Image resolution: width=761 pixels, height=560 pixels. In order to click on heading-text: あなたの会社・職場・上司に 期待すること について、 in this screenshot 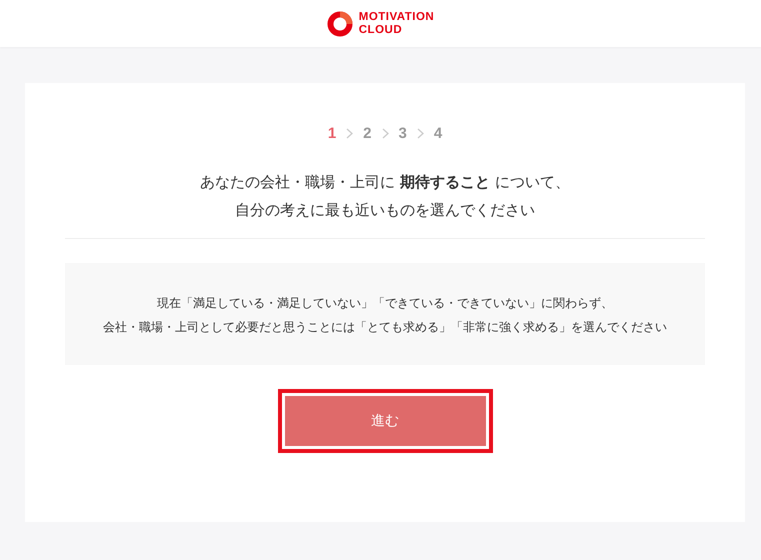, I will do `click(385, 182)`.